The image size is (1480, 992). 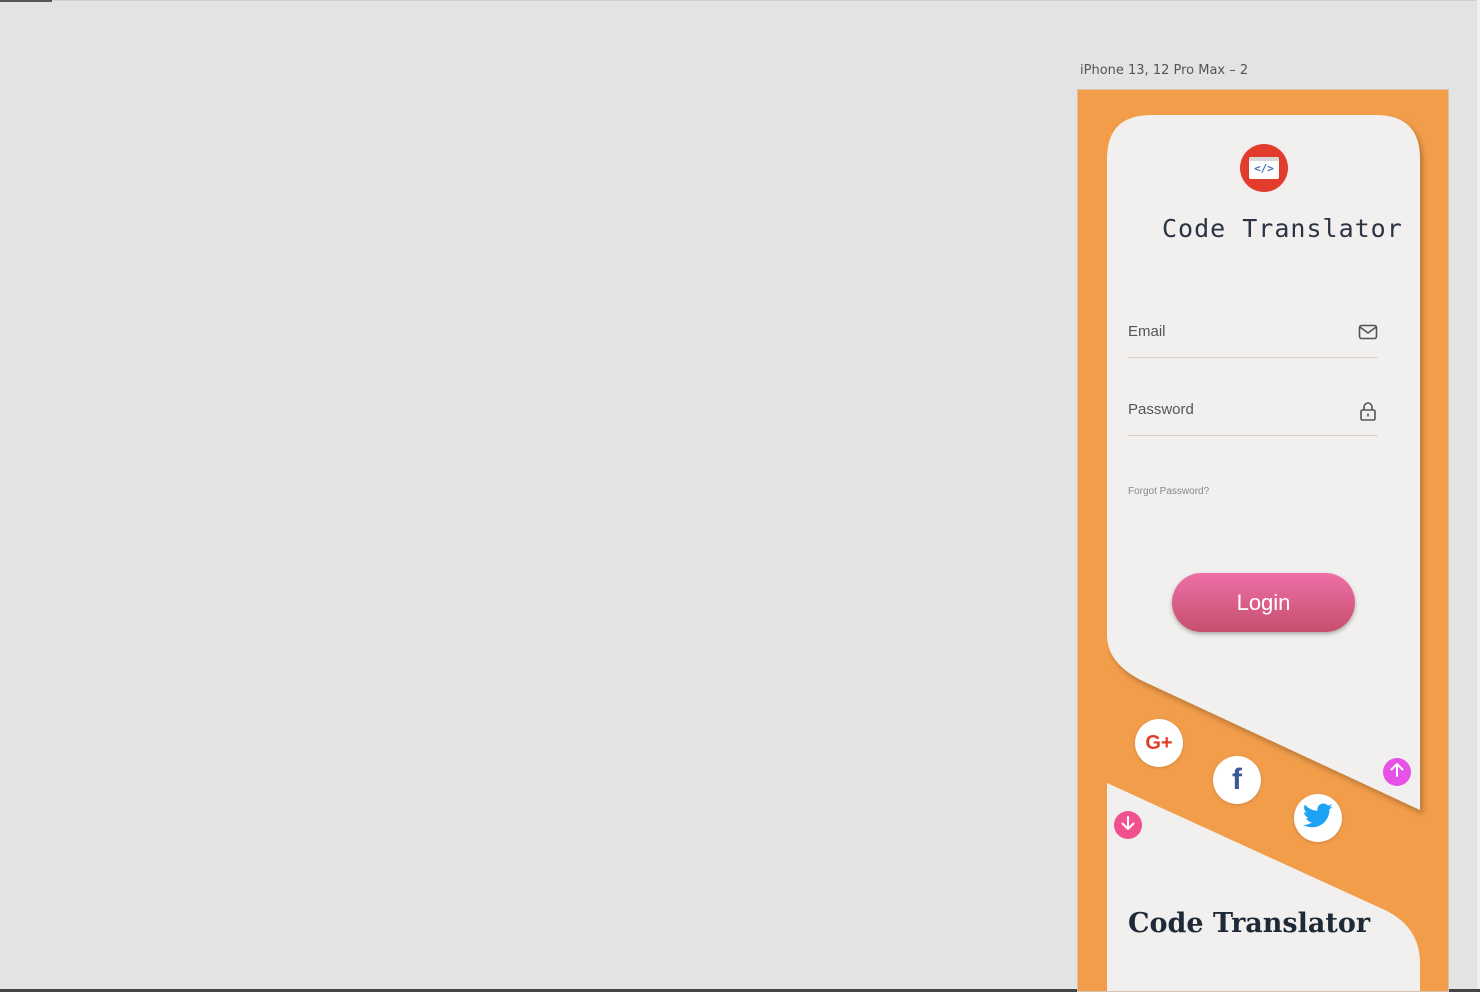 I want to click on google-plus-button: G+, so click(x=1159, y=743).